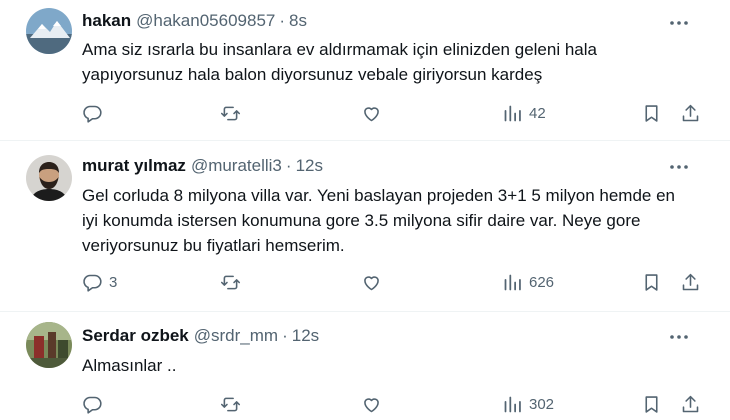 The width and height of the screenshot is (730, 420). Describe the element at coordinates (528, 404) in the screenshot. I see `views-button: 302` at that location.